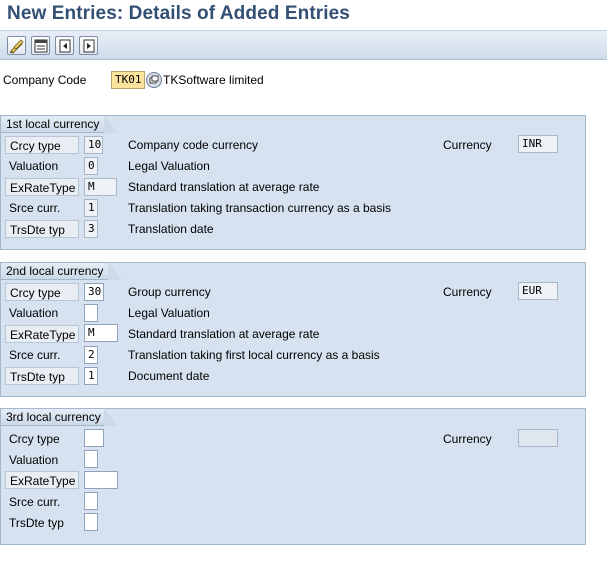 This screenshot has width=607, height=564. I want to click on crcy-type-desc: Company code currency, so click(193, 145).